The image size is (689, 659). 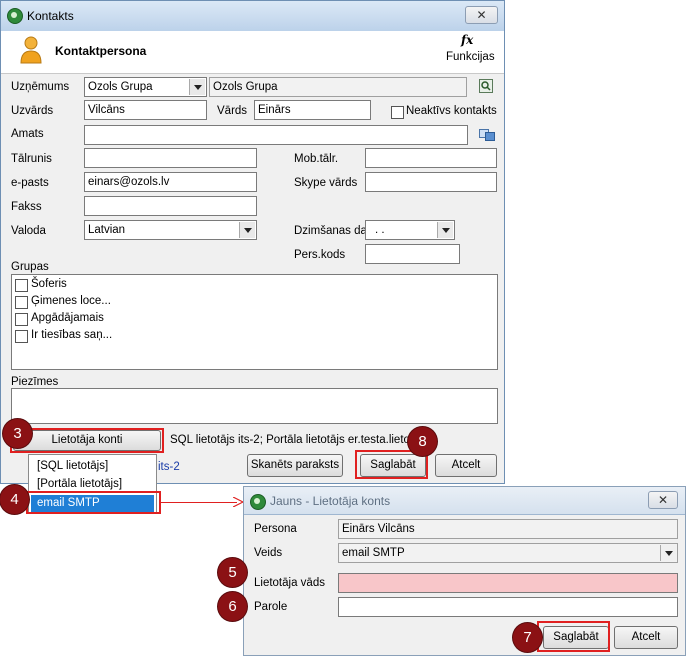 What do you see at coordinates (31, 50) in the screenshot?
I see `person-icon` at bounding box center [31, 50].